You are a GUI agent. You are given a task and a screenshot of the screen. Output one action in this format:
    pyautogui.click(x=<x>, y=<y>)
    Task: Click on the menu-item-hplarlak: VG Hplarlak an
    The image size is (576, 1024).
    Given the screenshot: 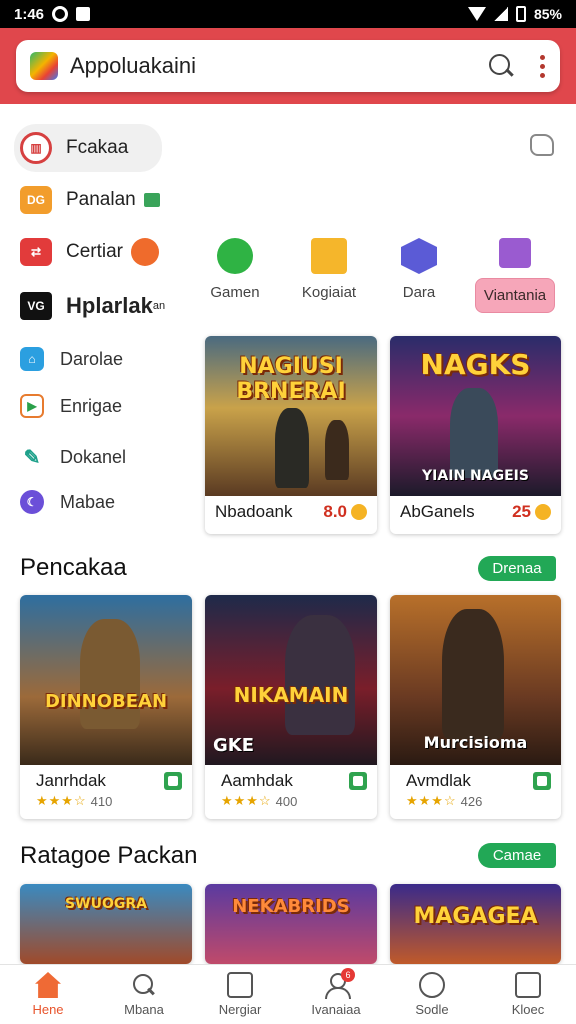 What is the action you would take?
    pyautogui.click(x=92, y=306)
    